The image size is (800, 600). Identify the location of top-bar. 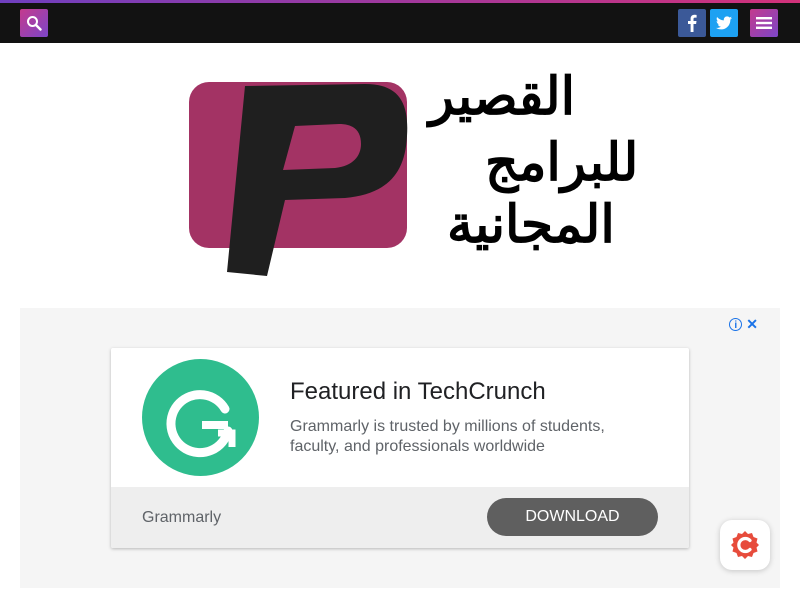
(400, 23).